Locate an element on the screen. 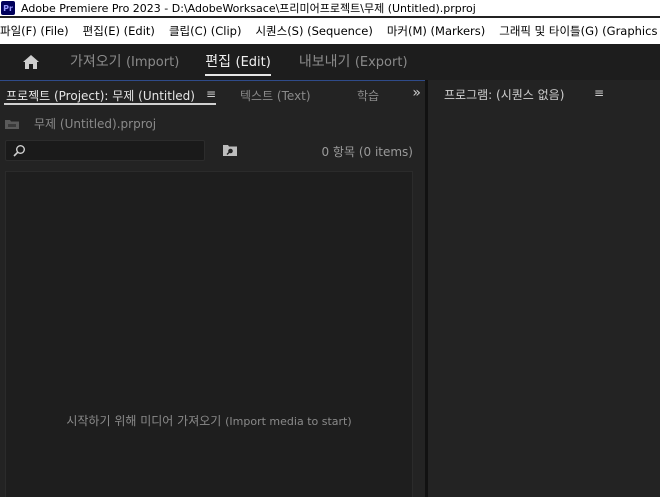 The height and width of the screenshot is (497, 660). home-button is located at coordinates (31, 62).